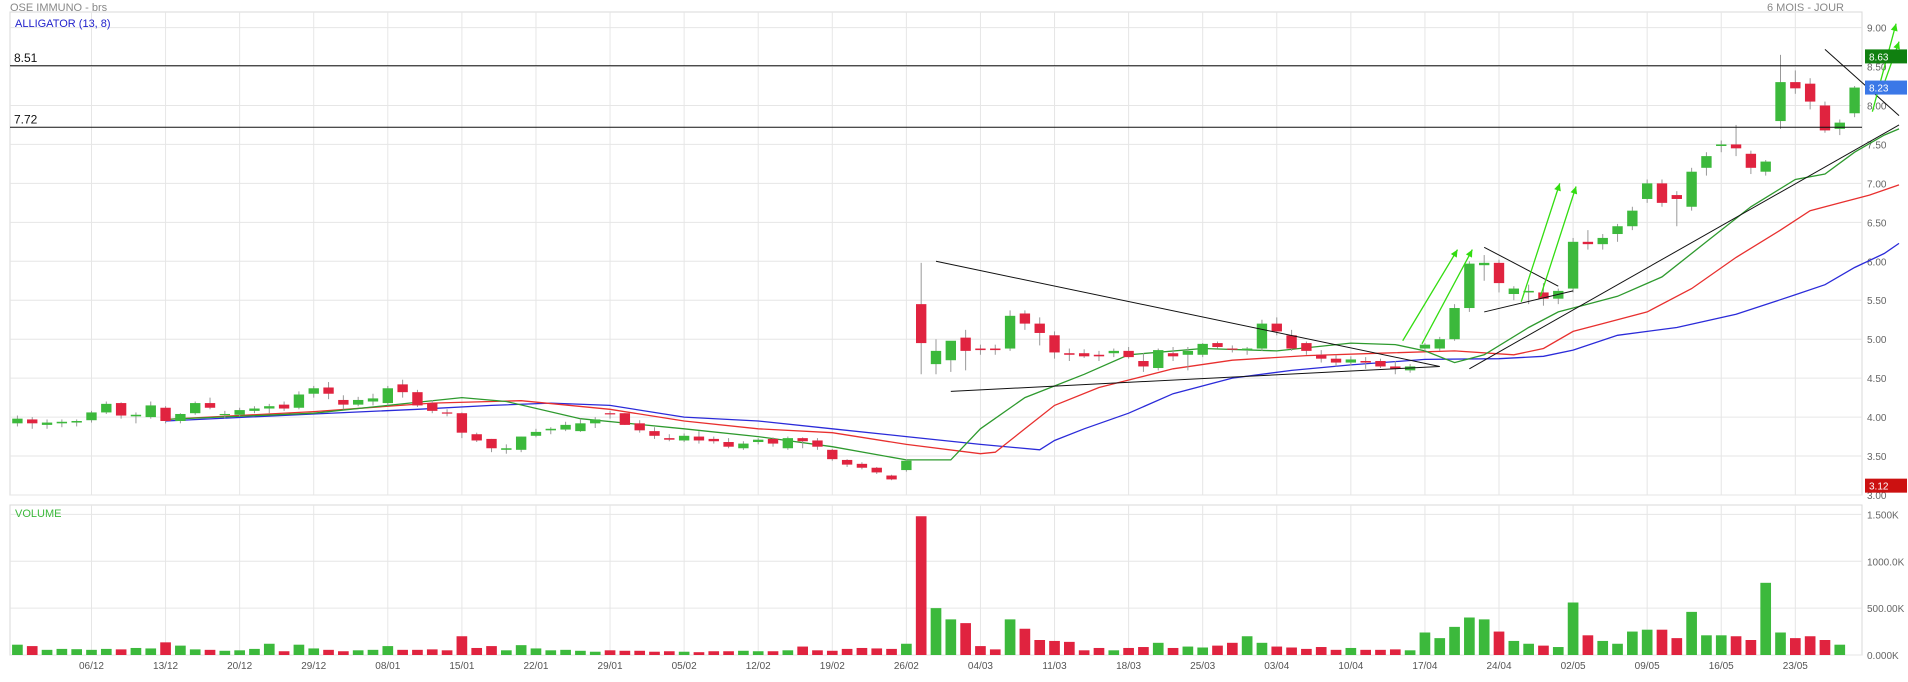  Describe the element at coordinates (313, 666) in the screenshot. I see `date-tick-label: 29/12` at that location.